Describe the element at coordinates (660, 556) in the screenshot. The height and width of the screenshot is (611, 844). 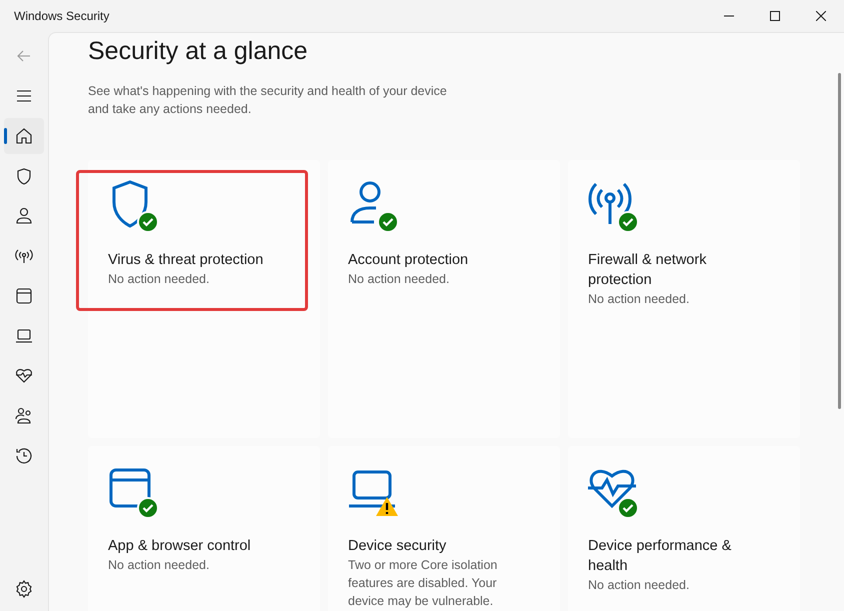
I see `card-title: Device performance & health` at that location.